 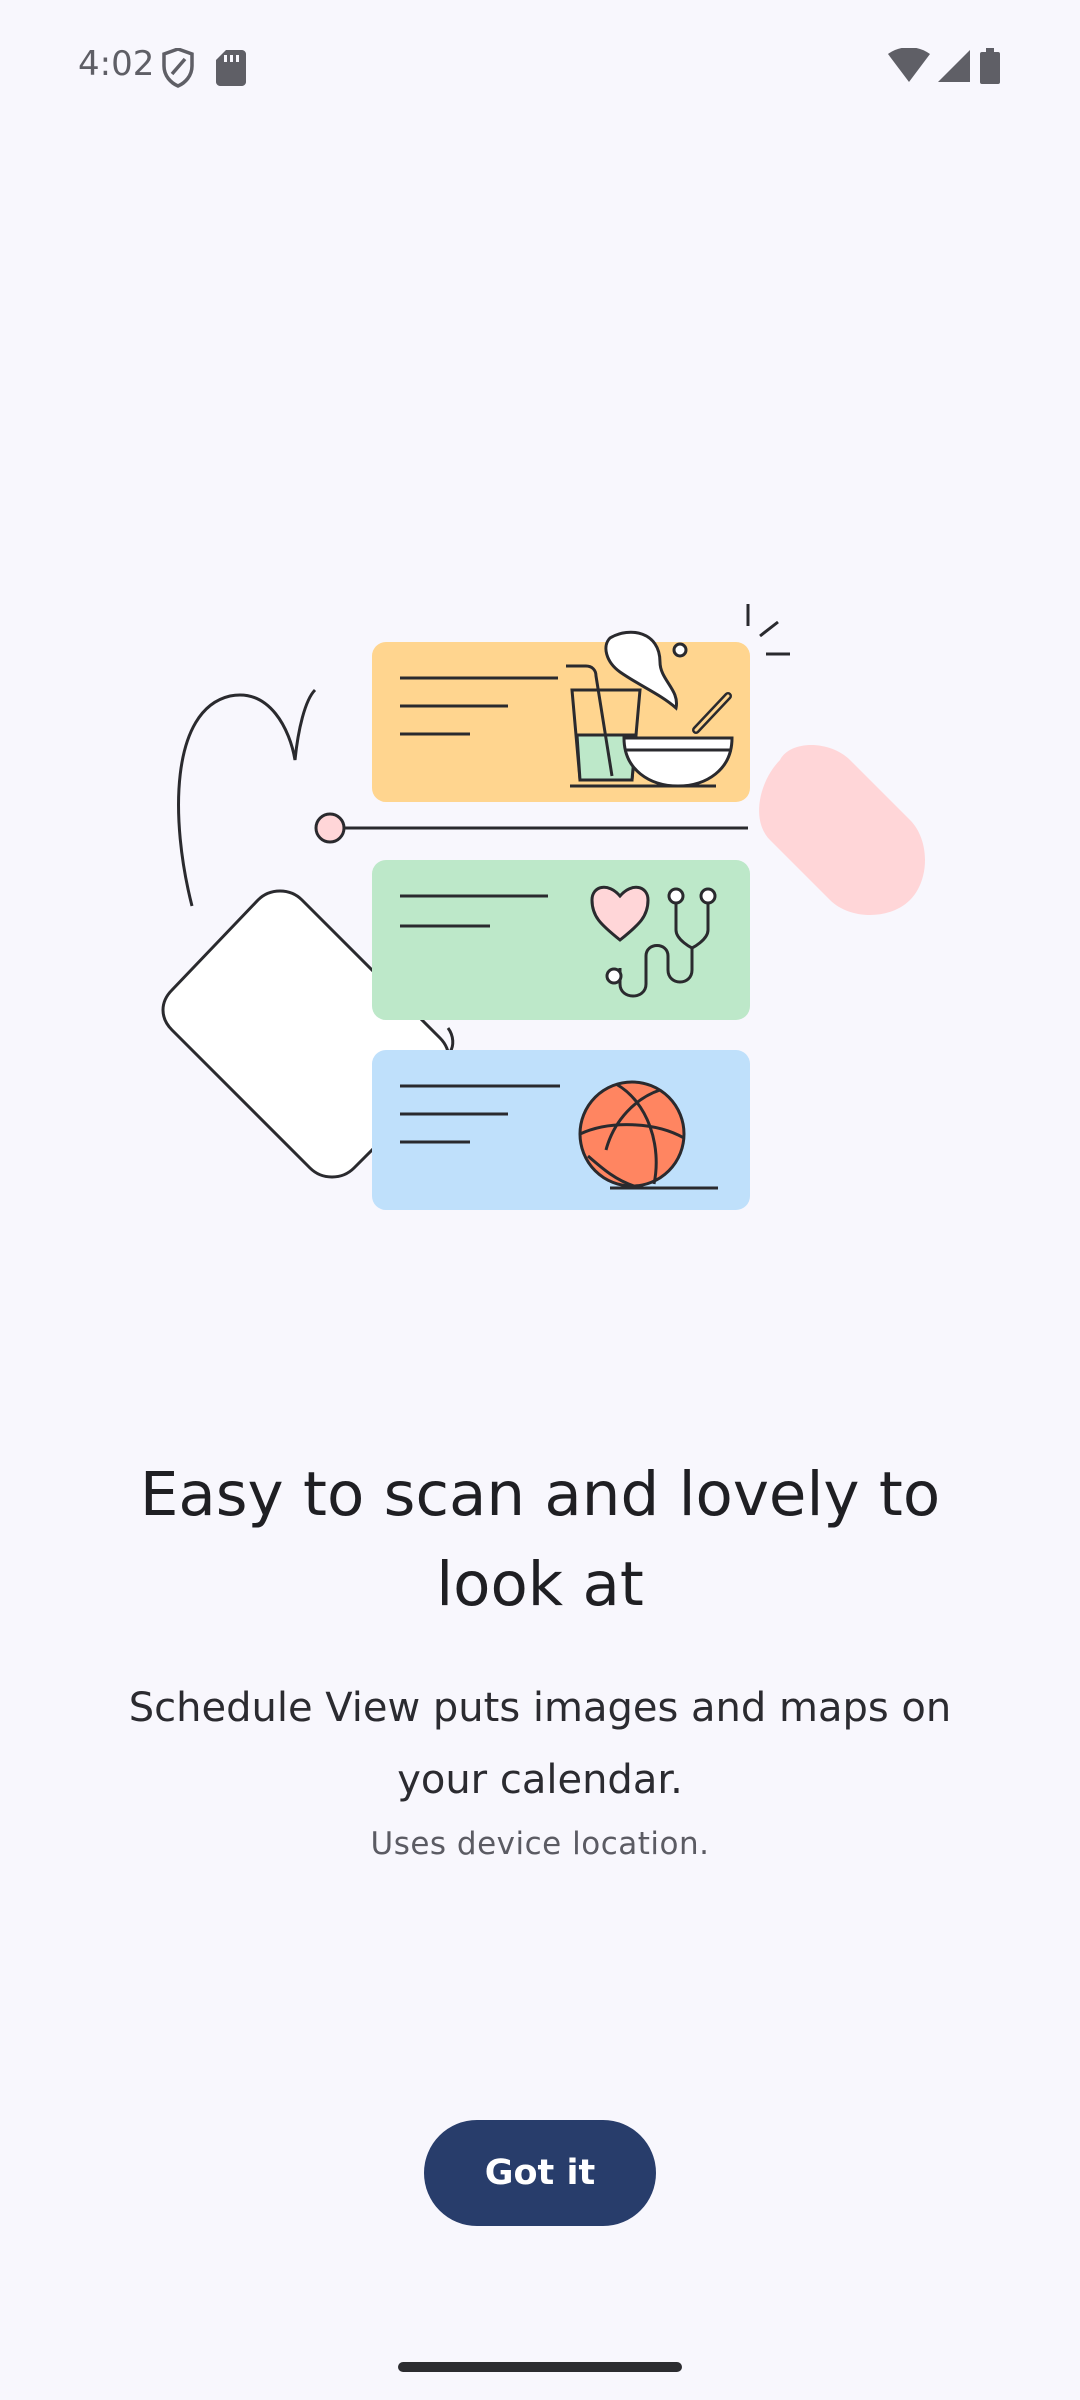 What do you see at coordinates (561, 1130) in the screenshot?
I see `sports-card` at bounding box center [561, 1130].